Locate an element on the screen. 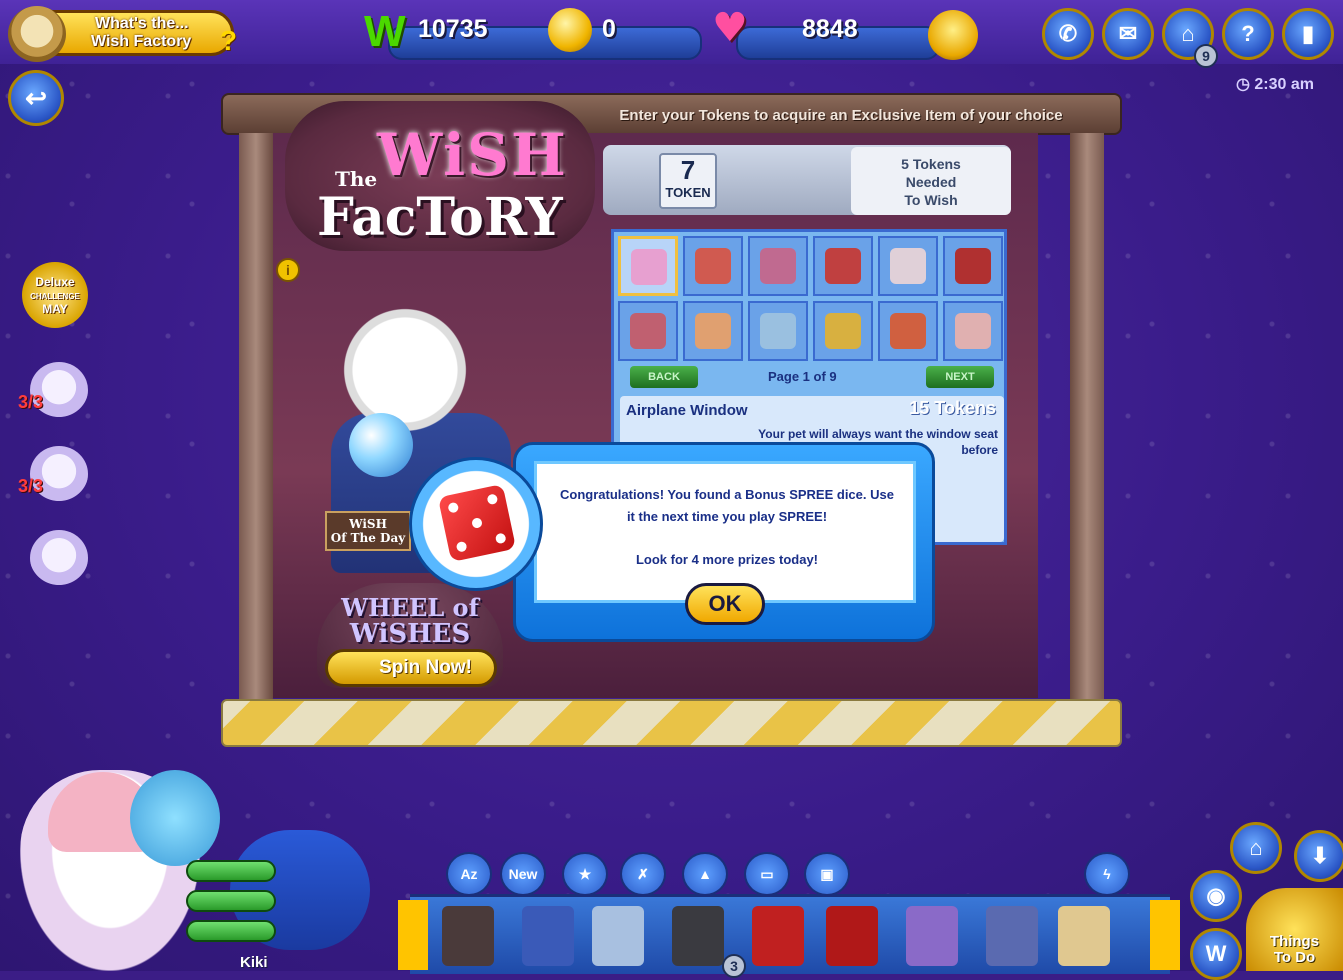 Image resolution: width=1343 pixels, height=980 pixels. inventory-item-robe is located at coordinates (932, 936).